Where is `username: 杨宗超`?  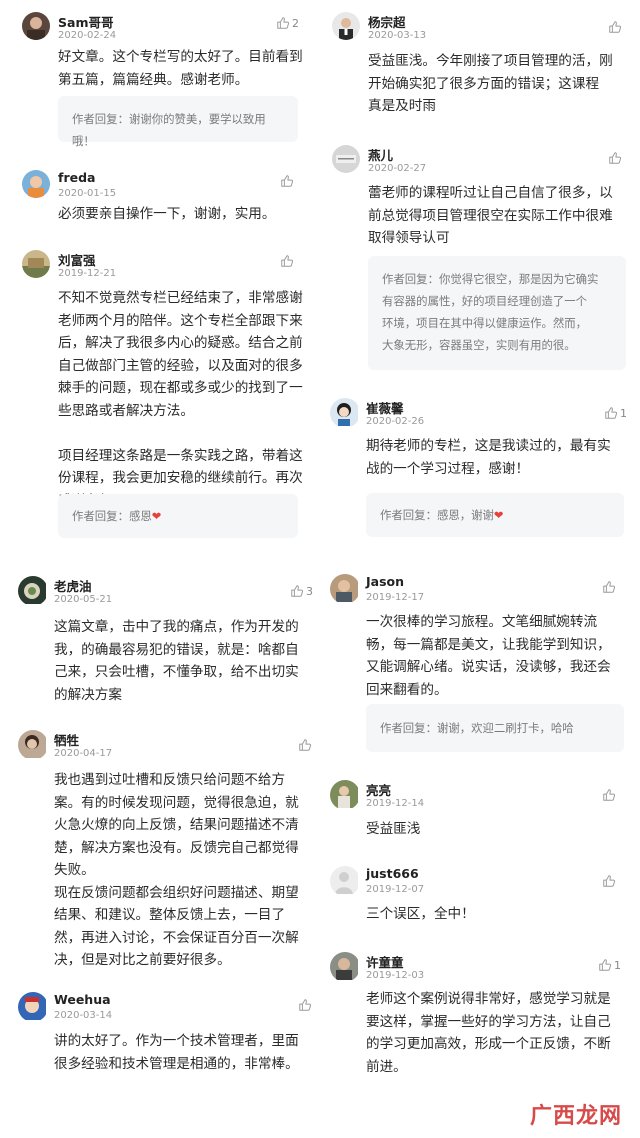 username: 杨宗超 is located at coordinates (387, 21).